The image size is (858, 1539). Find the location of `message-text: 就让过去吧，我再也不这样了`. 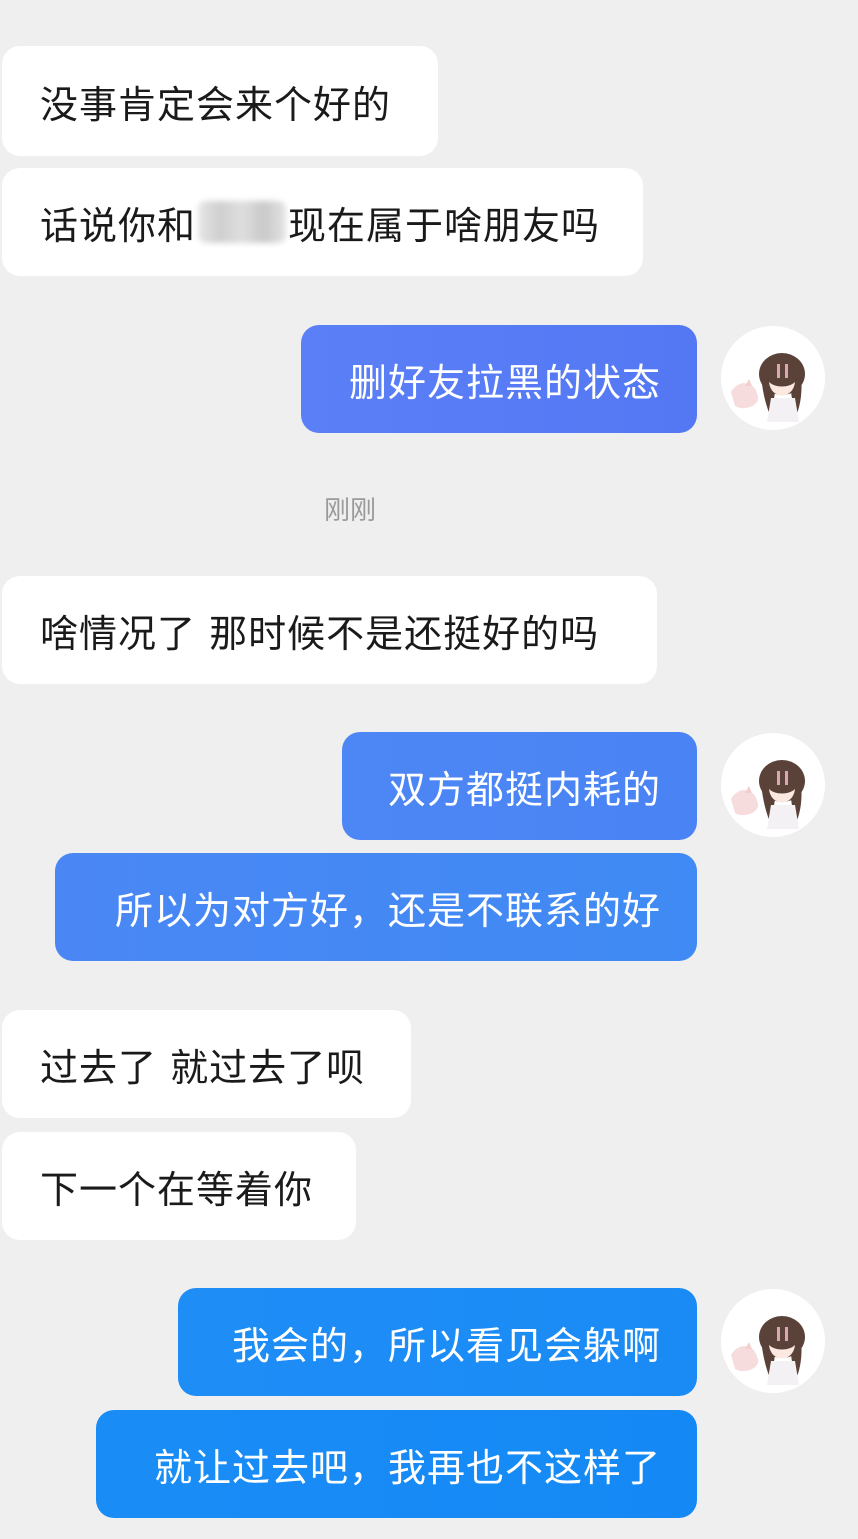

message-text: 就让过去吧，我再也不这样了 is located at coordinates (407, 1467).